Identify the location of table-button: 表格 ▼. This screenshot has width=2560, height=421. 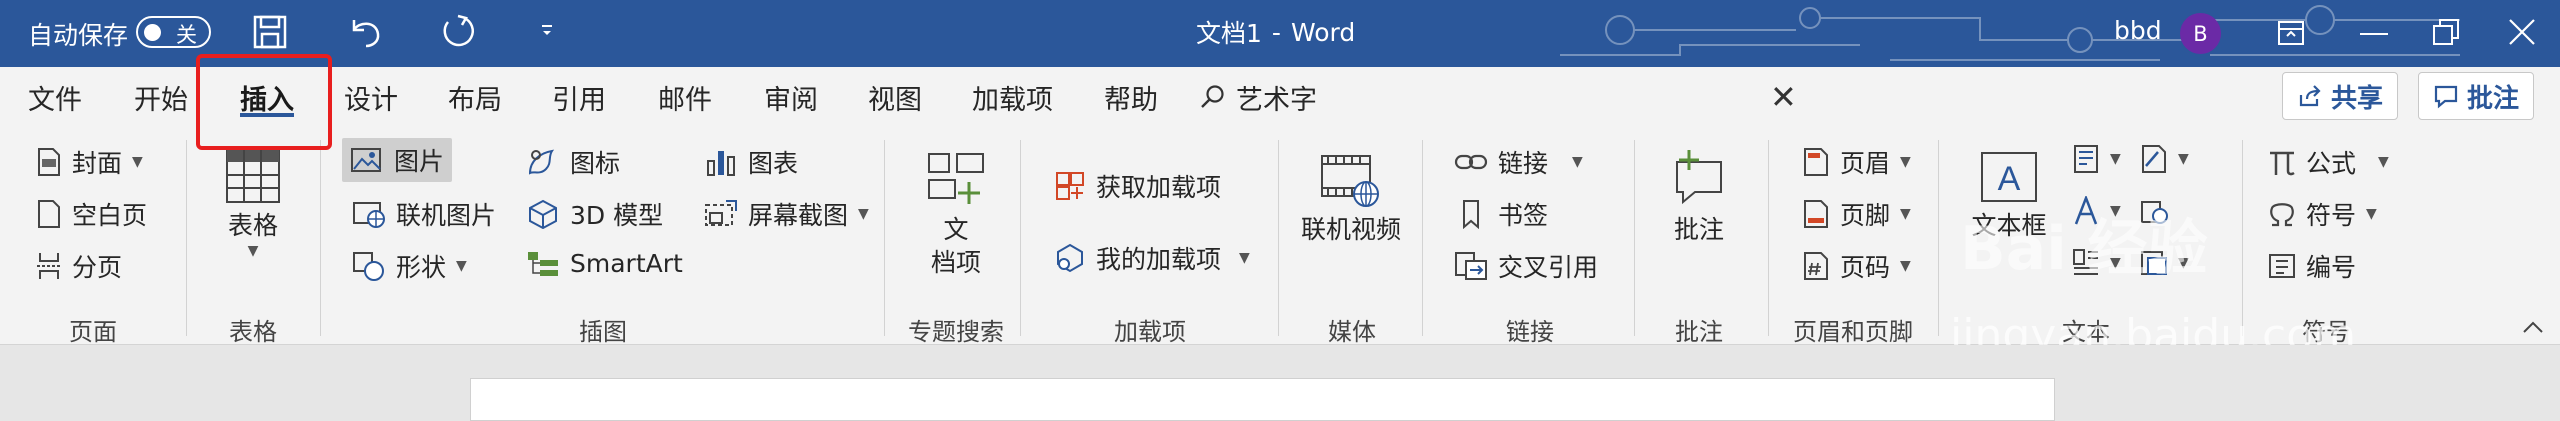
(253, 203).